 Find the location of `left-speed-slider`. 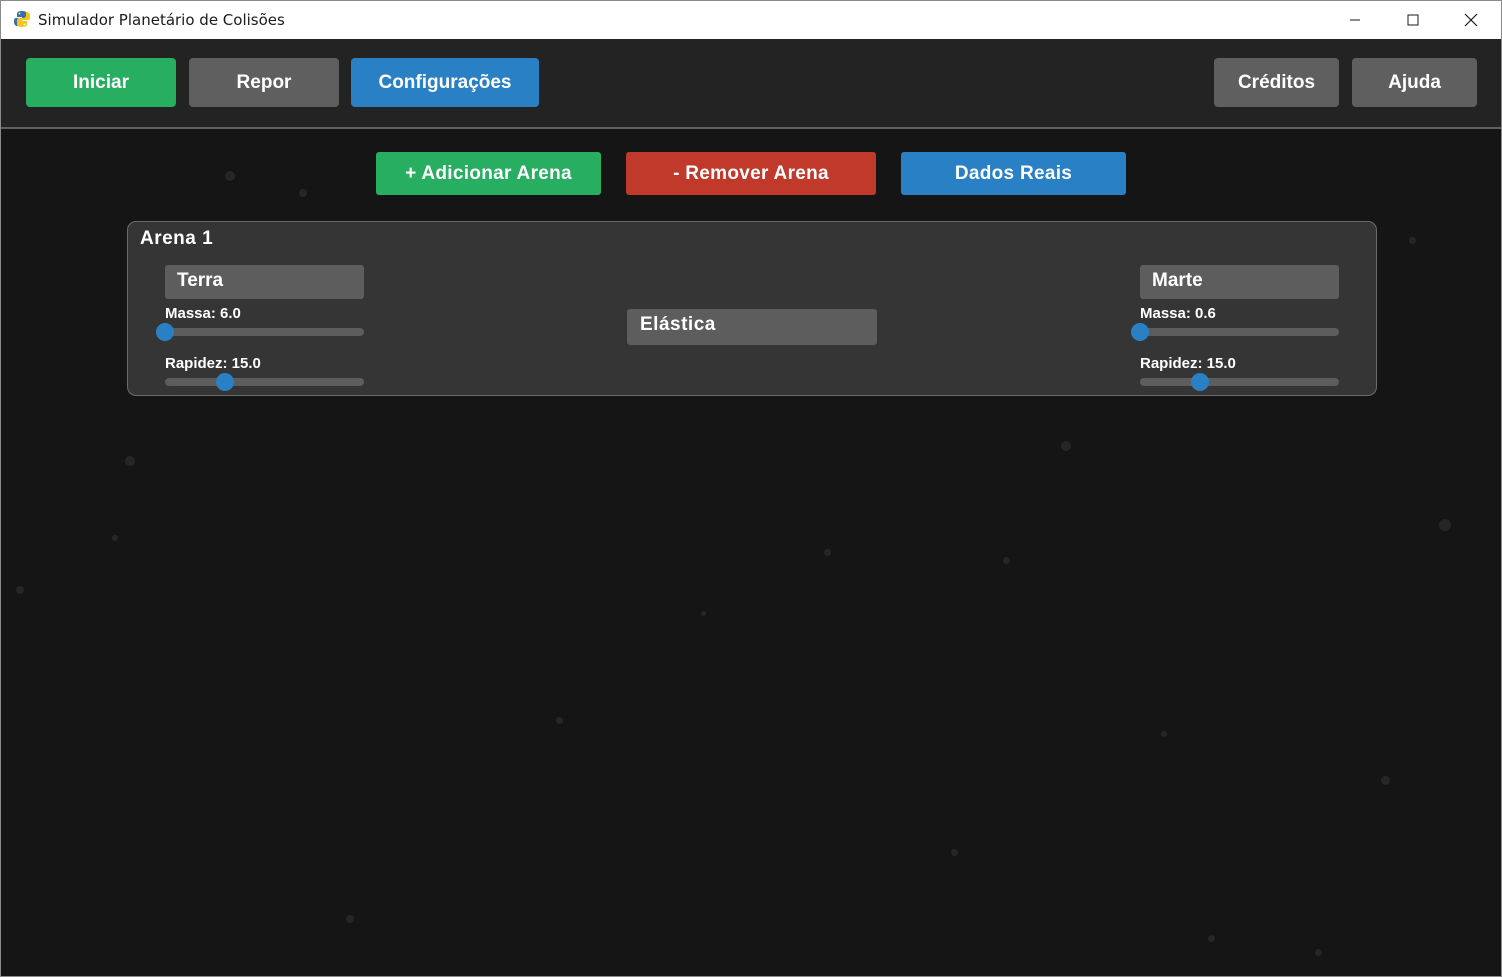

left-speed-slider is located at coordinates (264, 382).